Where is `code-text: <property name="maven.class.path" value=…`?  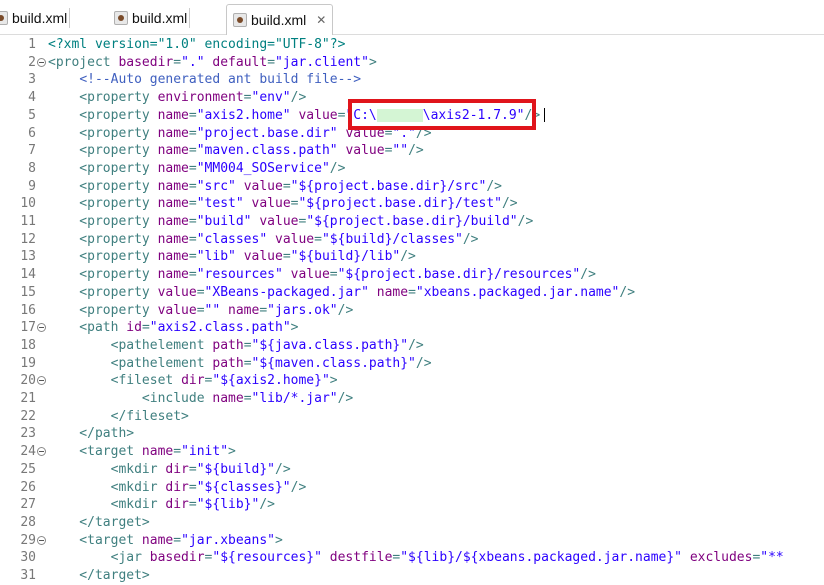
code-text: <property name="maven.class.path" value=… is located at coordinates (235, 151).